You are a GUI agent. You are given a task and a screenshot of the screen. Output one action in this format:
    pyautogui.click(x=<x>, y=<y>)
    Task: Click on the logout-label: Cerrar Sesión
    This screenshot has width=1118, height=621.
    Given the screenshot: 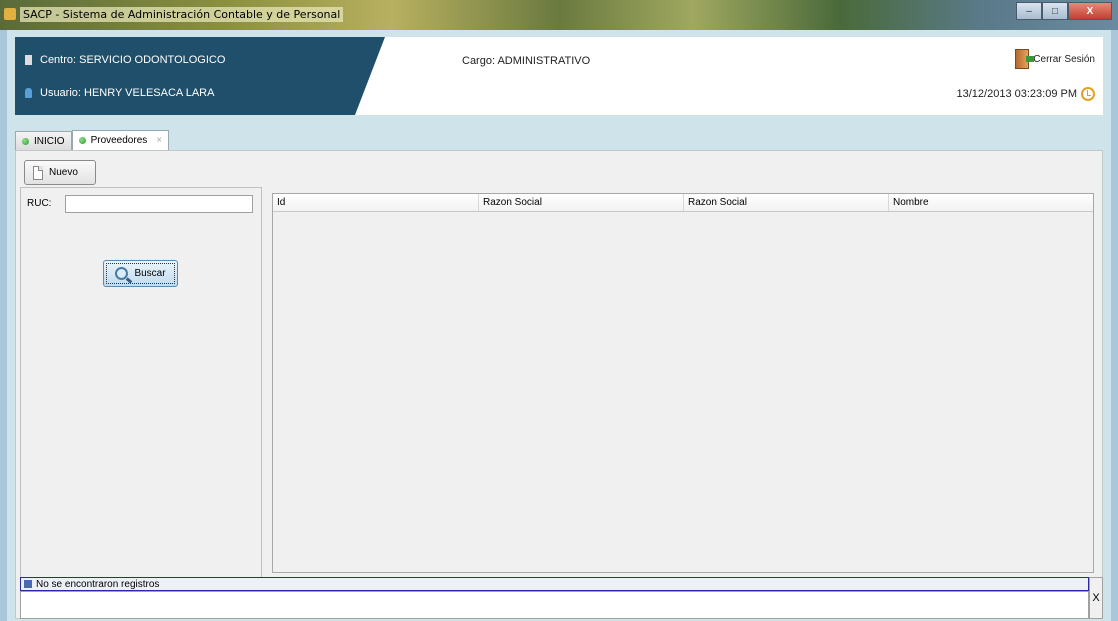 What is the action you would take?
    pyautogui.click(x=1064, y=59)
    